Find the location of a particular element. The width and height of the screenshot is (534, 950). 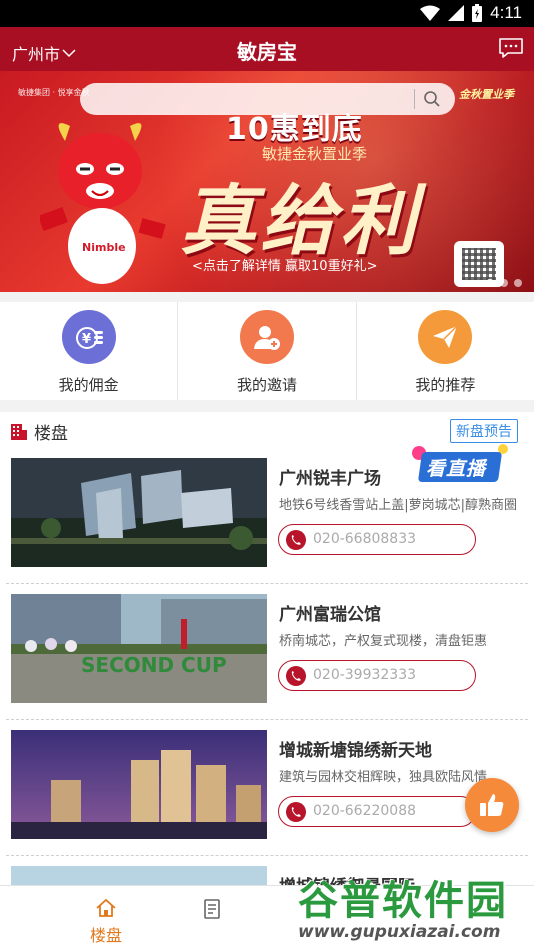

listing-name: 广州富瑞公馆 is located at coordinates (330, 615).